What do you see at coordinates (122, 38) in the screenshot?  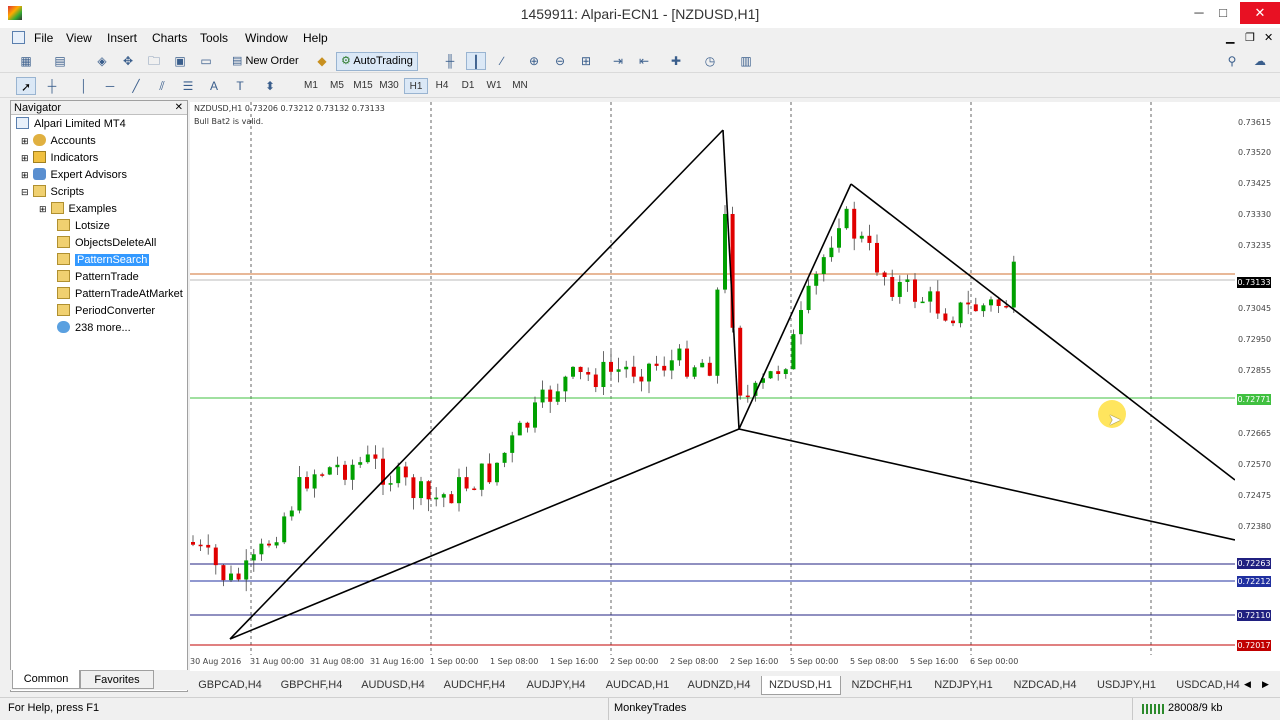 I see `menu-insert: Insert` at bounding box center [122, 38].